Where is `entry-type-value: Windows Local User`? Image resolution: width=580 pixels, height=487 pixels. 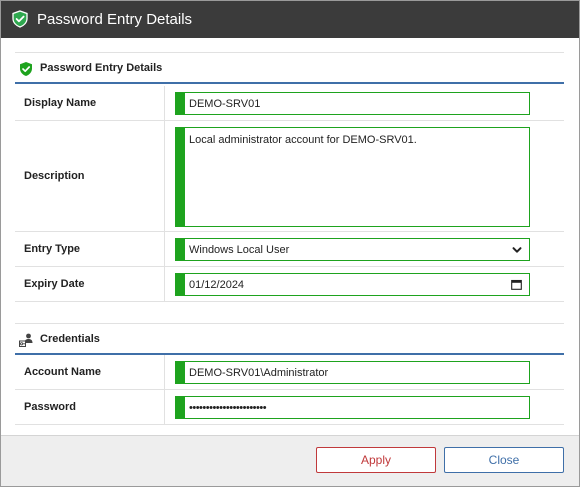 entry-type-value: Windows Local User is located at coordinates (239, 250).